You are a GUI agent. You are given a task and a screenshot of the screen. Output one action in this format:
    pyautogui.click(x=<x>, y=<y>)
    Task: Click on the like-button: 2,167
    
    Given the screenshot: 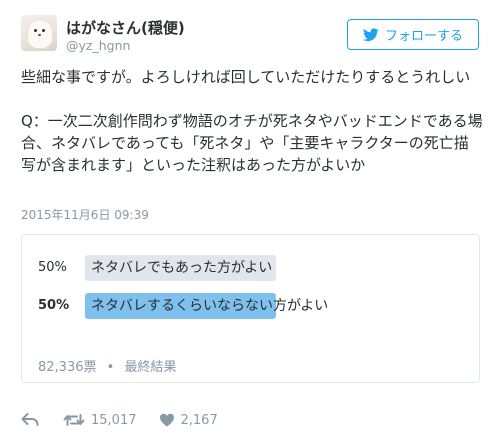 What is the action you would take?
    pyautogui.click(x=188, y=420)
    